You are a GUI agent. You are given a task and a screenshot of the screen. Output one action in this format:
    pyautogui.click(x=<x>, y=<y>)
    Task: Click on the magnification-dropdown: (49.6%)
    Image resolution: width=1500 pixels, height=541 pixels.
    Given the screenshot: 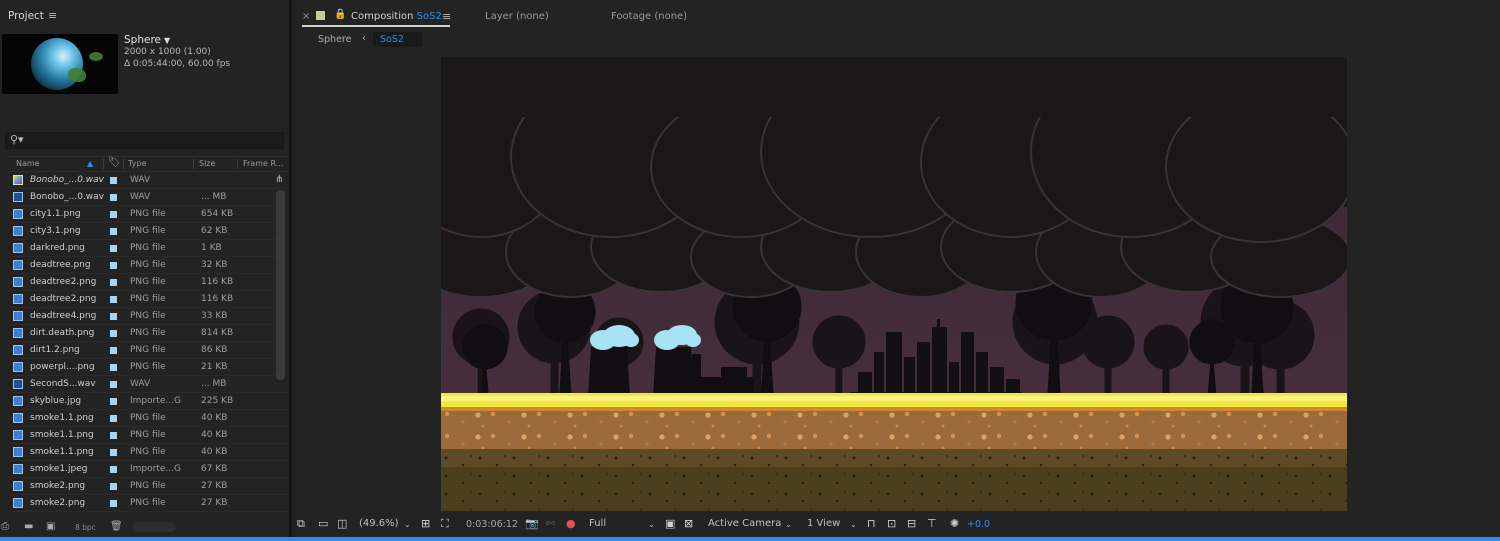 What is the action you would take?
    pyautogui.click(x=379, y=523)
    